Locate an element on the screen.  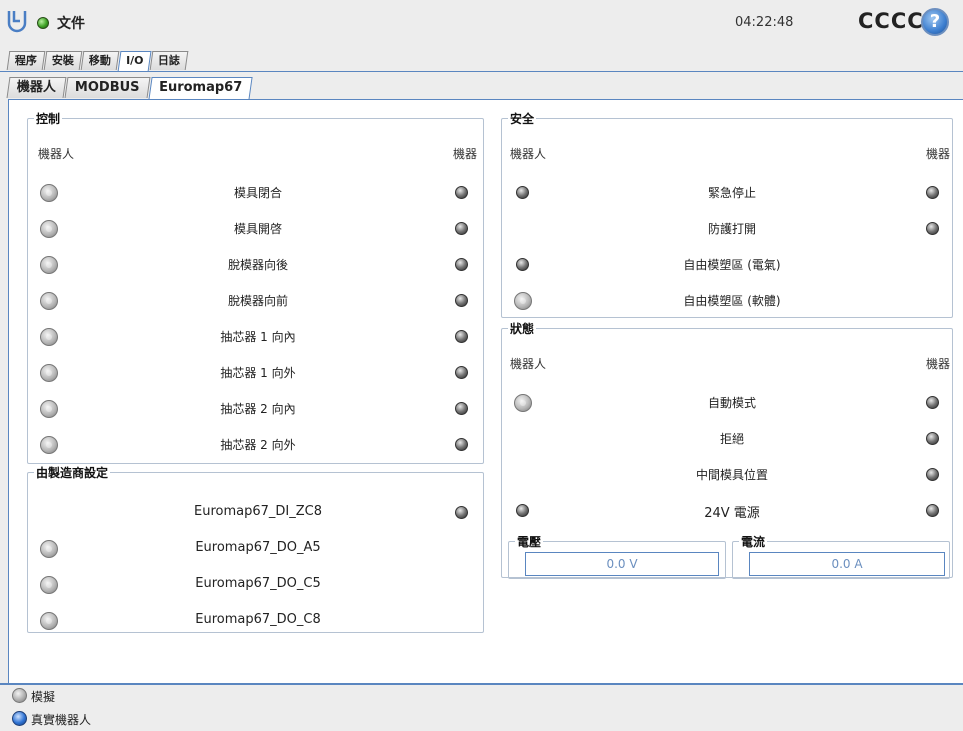
tab-robot-label: 機器人 is located at coordinates (36, 87).